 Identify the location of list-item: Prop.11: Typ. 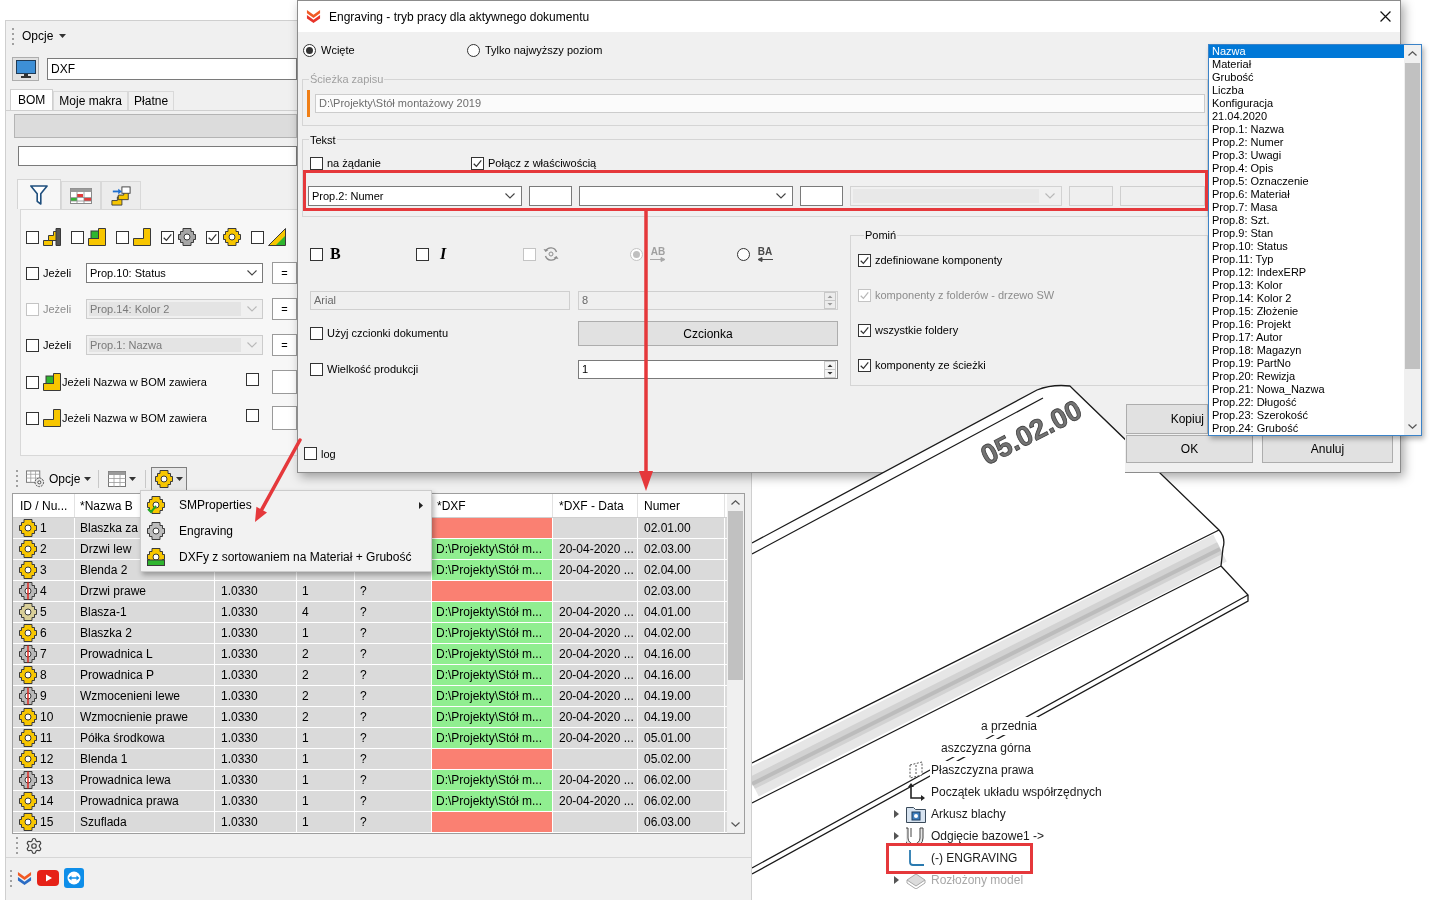
(1306, 259).